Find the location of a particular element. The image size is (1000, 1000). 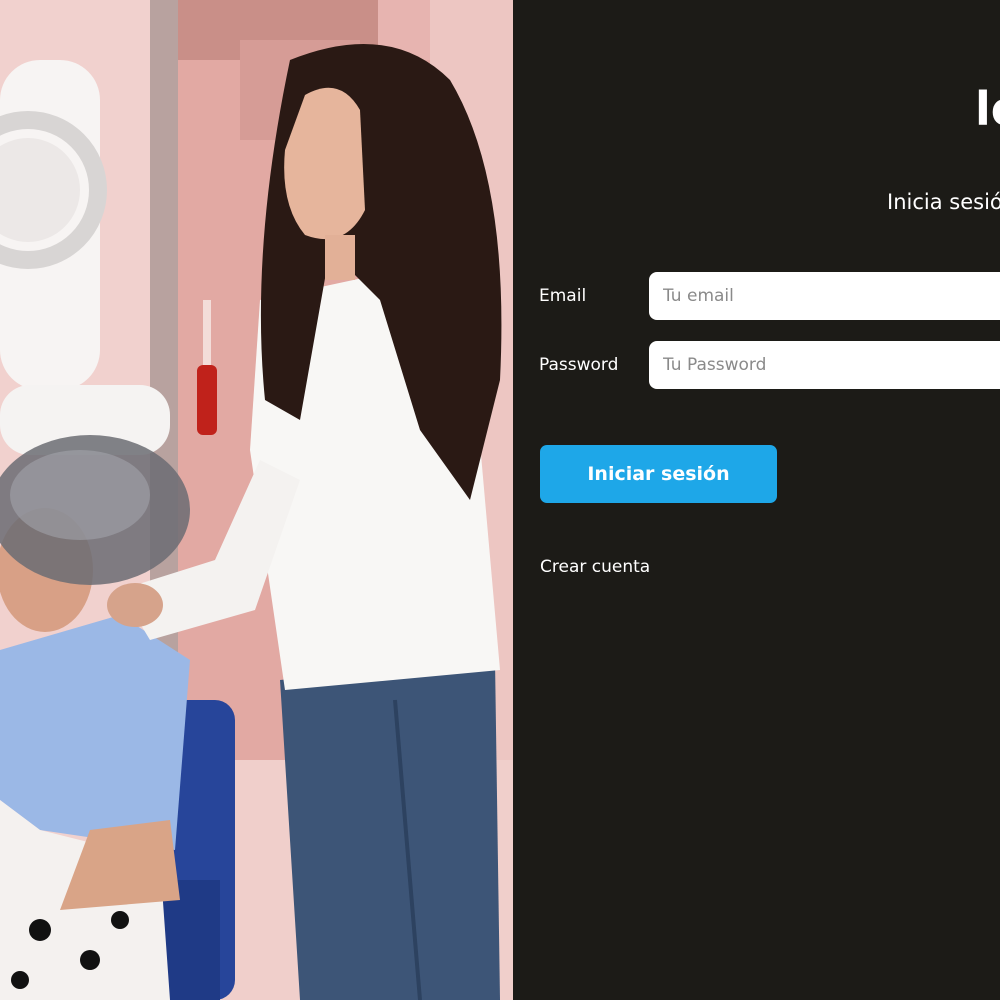

login-subtitle: Inicia sesió is located at coordinates (943, 202).